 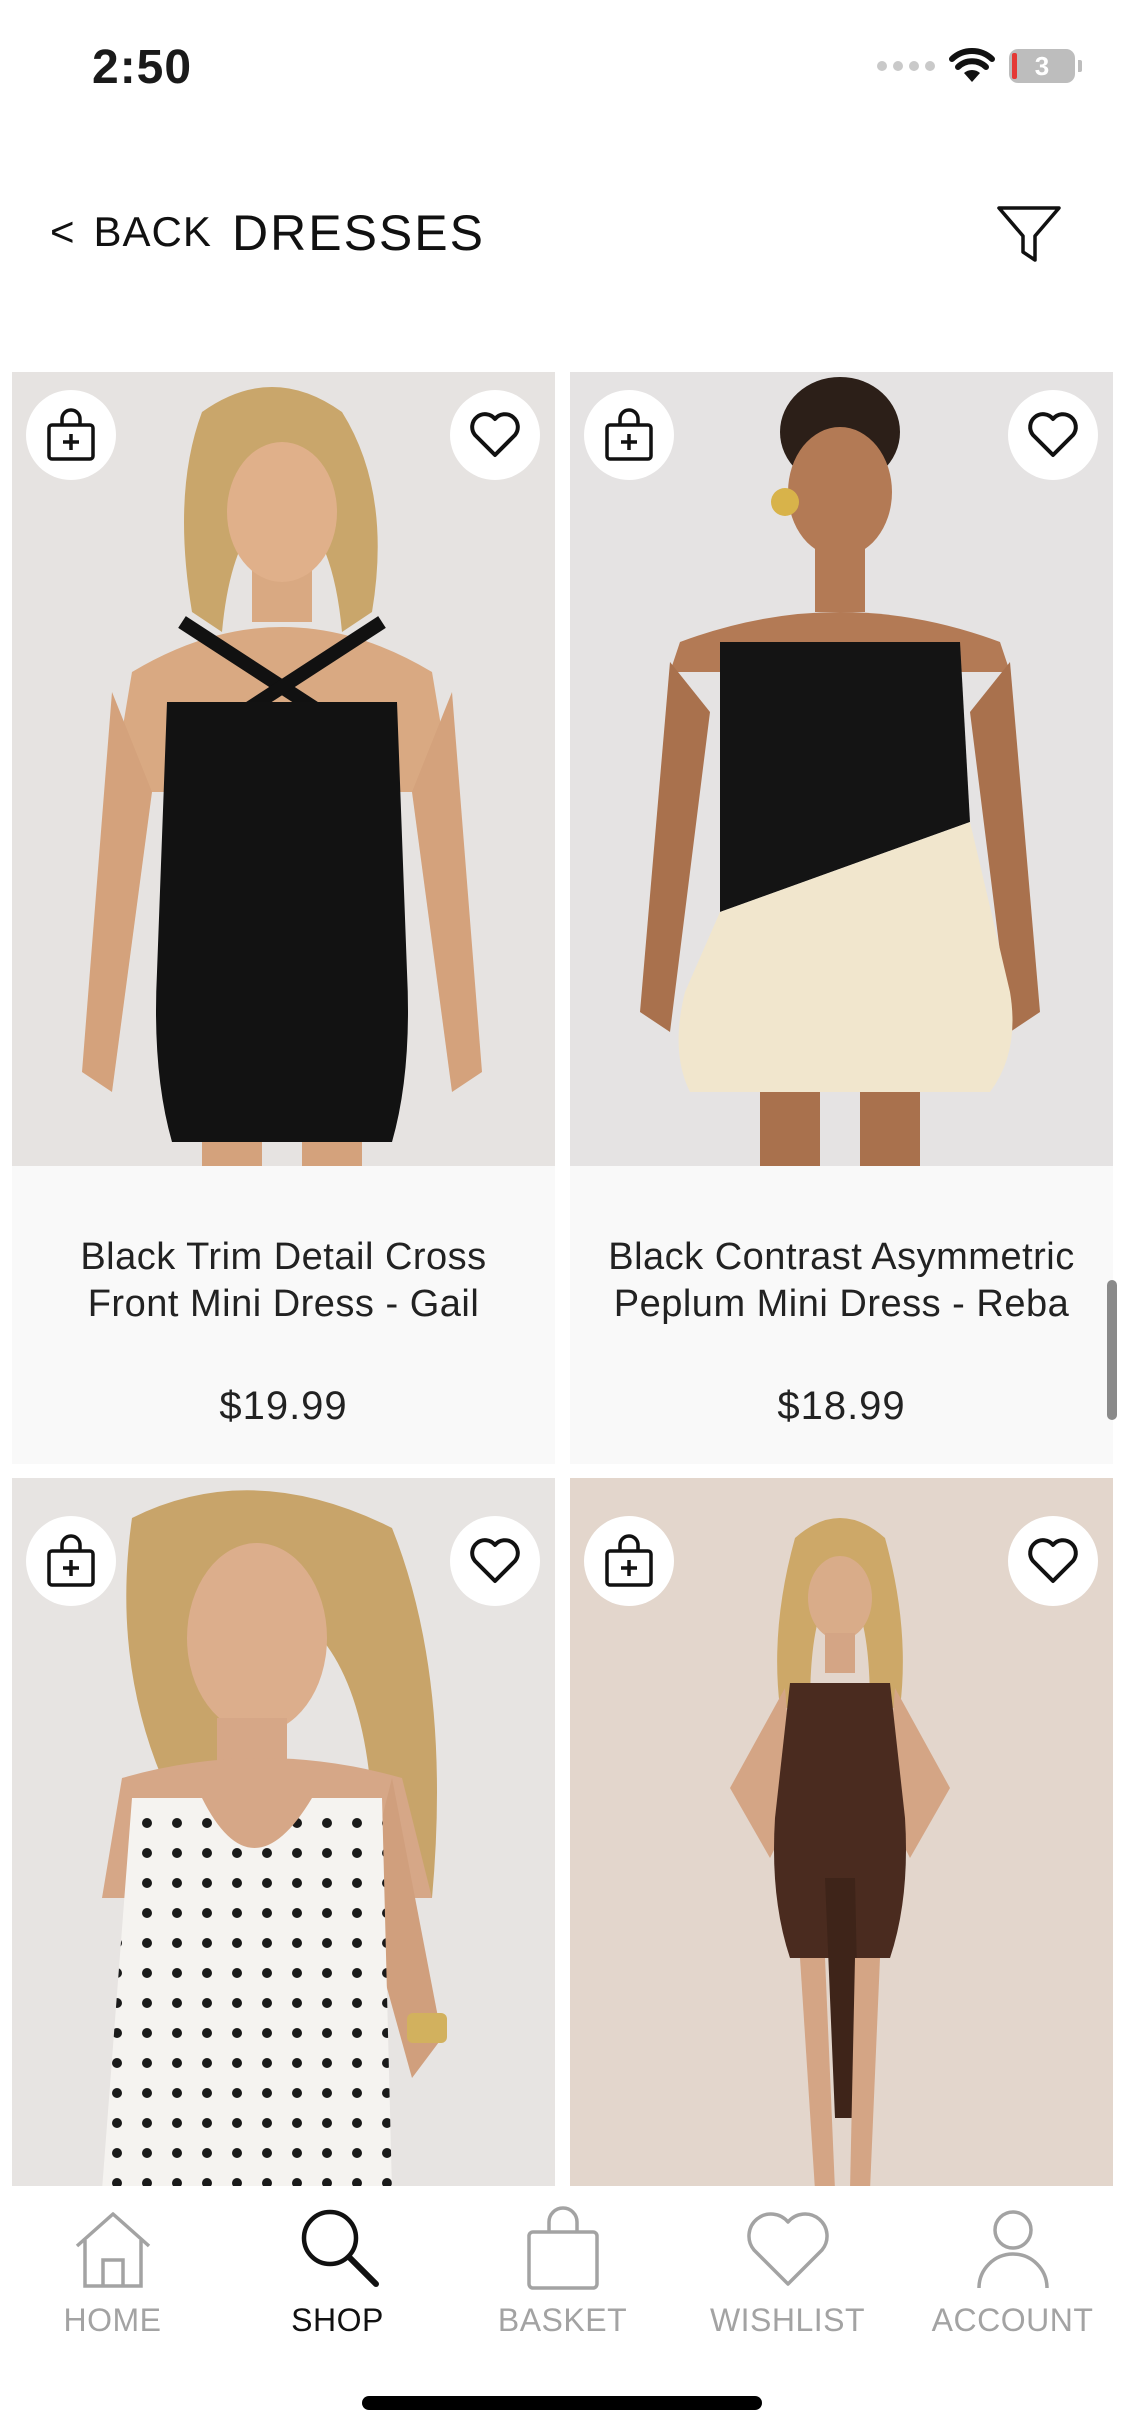 What do you see at coordinates (562, 2320) in the screenshot?
I see `tab-label: BASKET` at bounding box center [562, 2320].